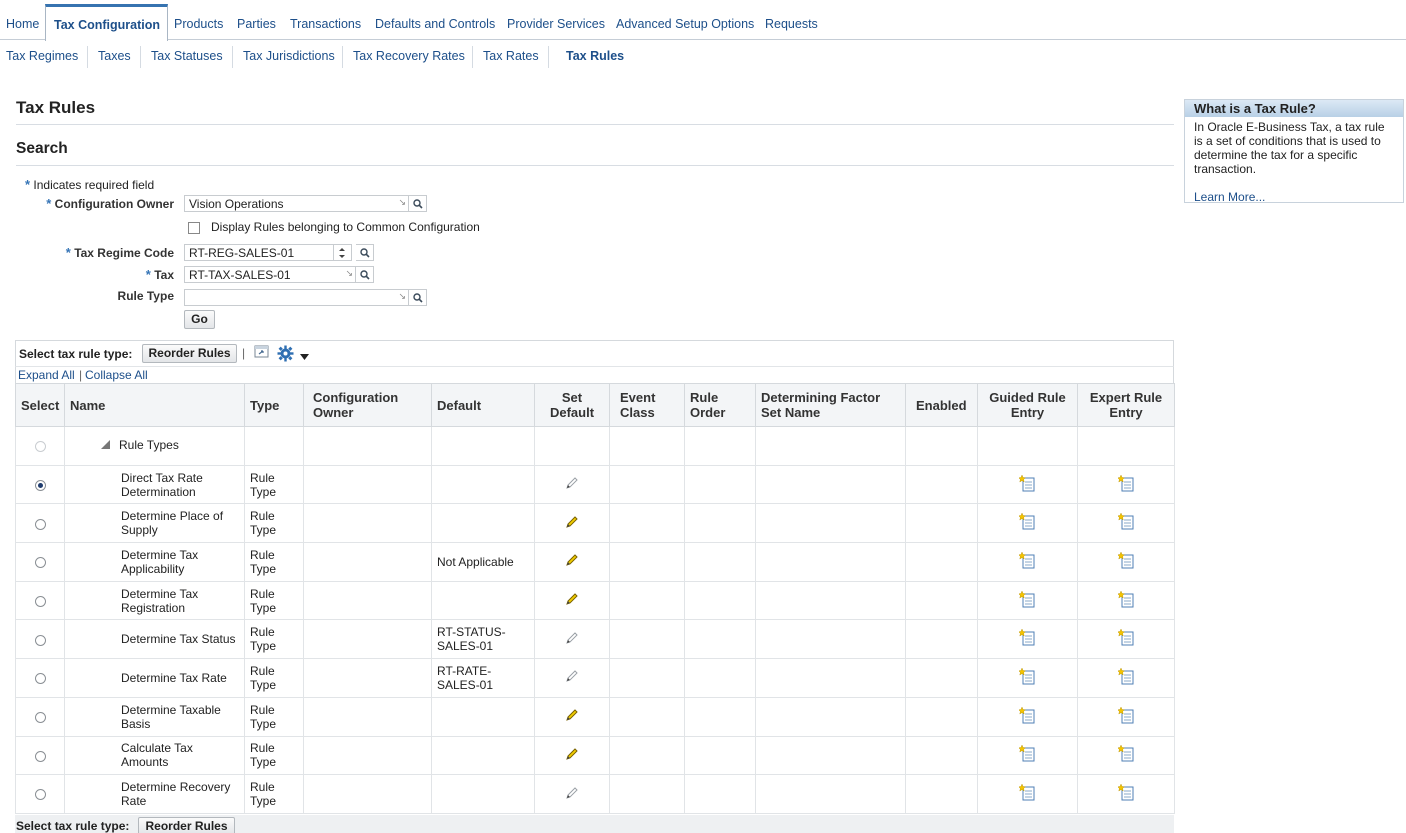  What do you see at coordinates (325, 24) in the screenshot?
I see `tab-transactions: Transactions` at bounding box center [325, 24].